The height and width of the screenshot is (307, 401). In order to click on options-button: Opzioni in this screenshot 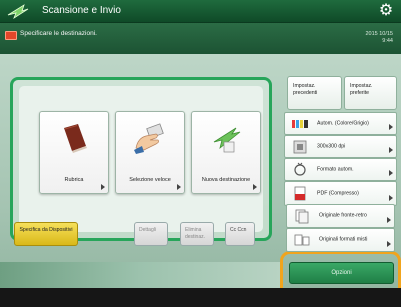, I will do `click(341, 273)`.